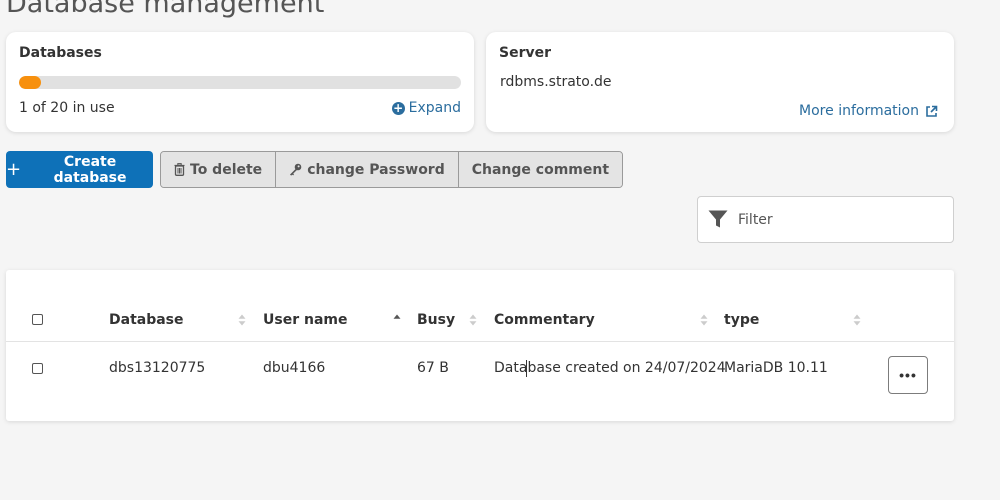  Describe the element at coordinates (838, 219) in the screenshot. I see `filter-input` at that location.